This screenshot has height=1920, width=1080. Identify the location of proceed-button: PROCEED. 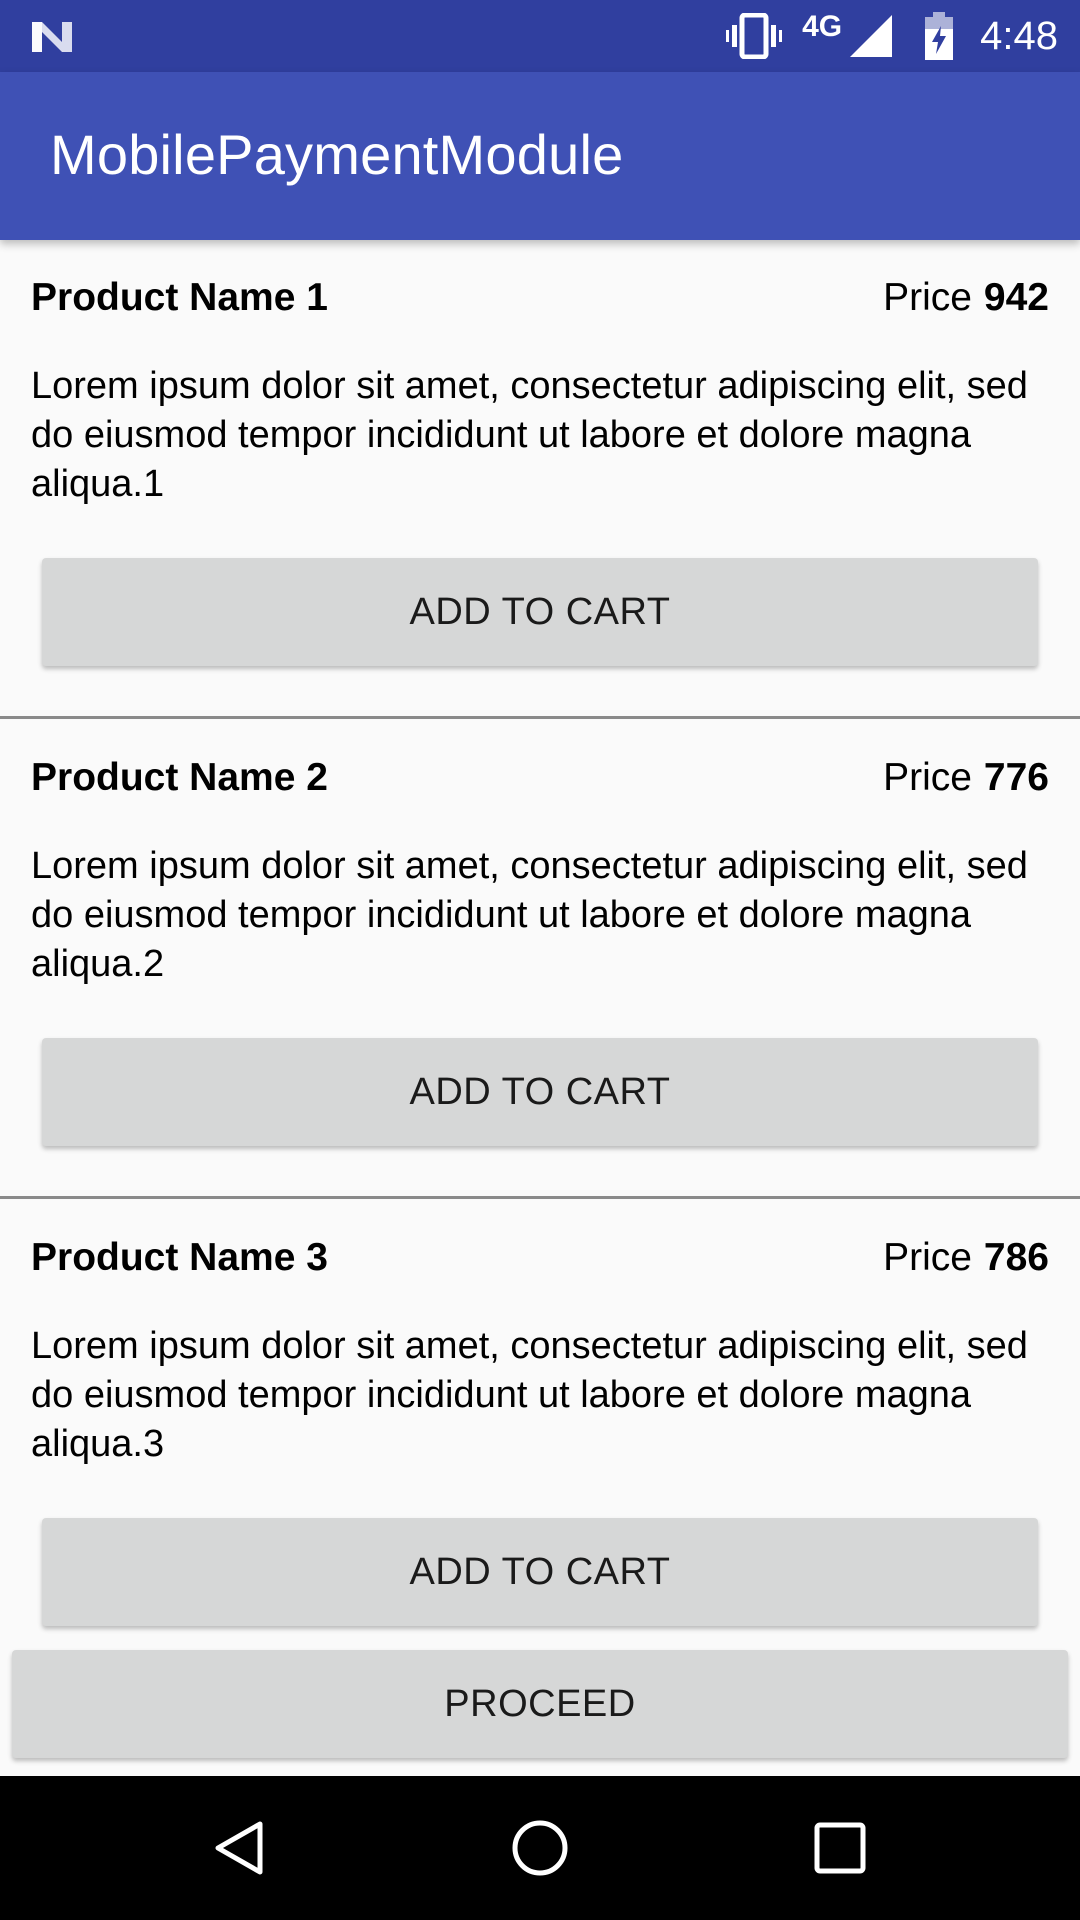
(540, 1704).